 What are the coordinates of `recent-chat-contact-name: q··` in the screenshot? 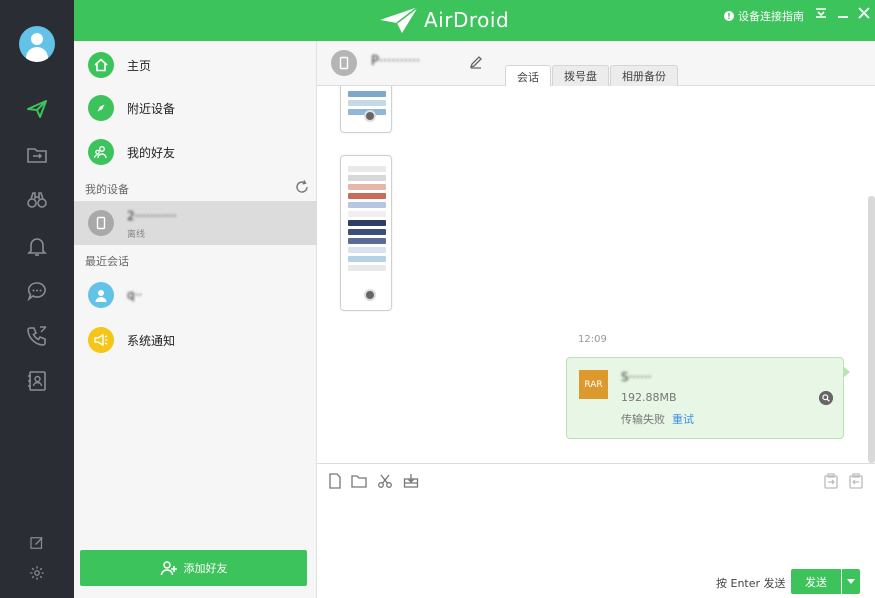 It's located at (135, 295).